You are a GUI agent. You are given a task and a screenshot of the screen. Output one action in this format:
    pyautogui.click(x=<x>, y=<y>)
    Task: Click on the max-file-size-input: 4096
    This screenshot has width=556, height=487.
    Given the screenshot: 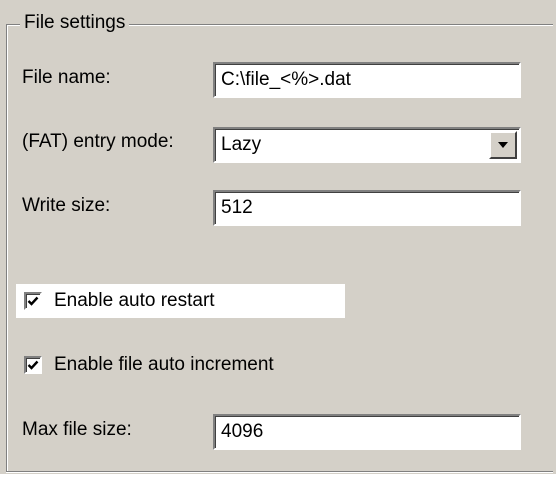 What is the action you would take?
    pyautogui.click(x=367, y=432)
    